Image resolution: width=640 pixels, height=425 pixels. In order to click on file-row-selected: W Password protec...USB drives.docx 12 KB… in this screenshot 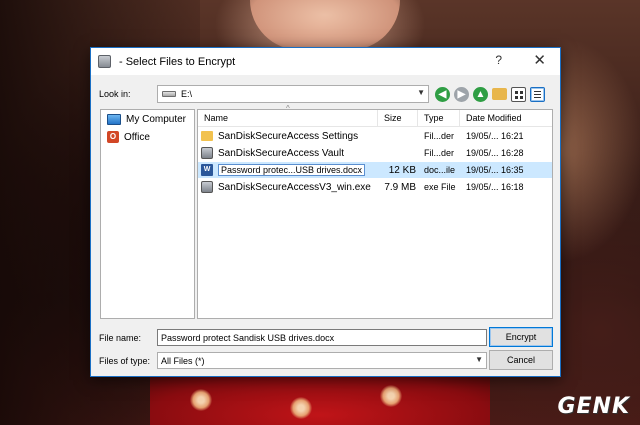, I will do `click(375, 170)`.